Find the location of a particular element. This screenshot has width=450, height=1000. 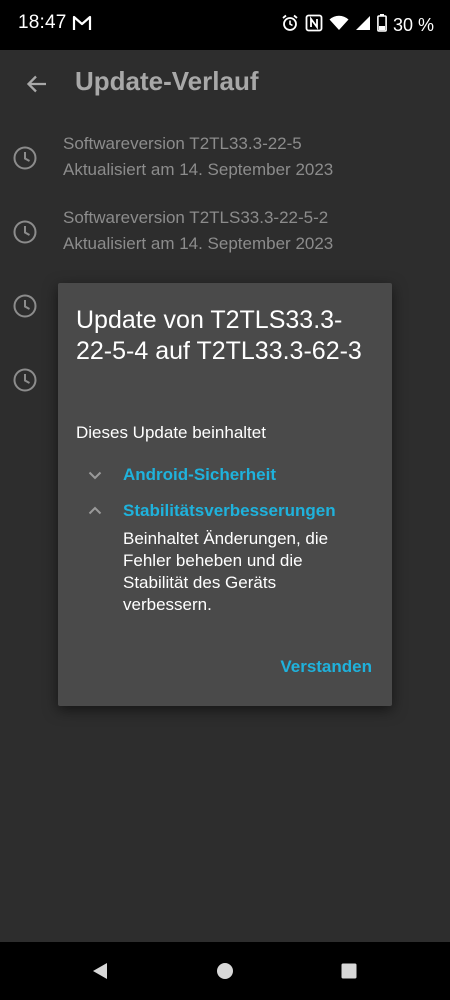

list-item-title: Softwareversion T2TL33.3-22-5 is located at coordinates (182, 143).